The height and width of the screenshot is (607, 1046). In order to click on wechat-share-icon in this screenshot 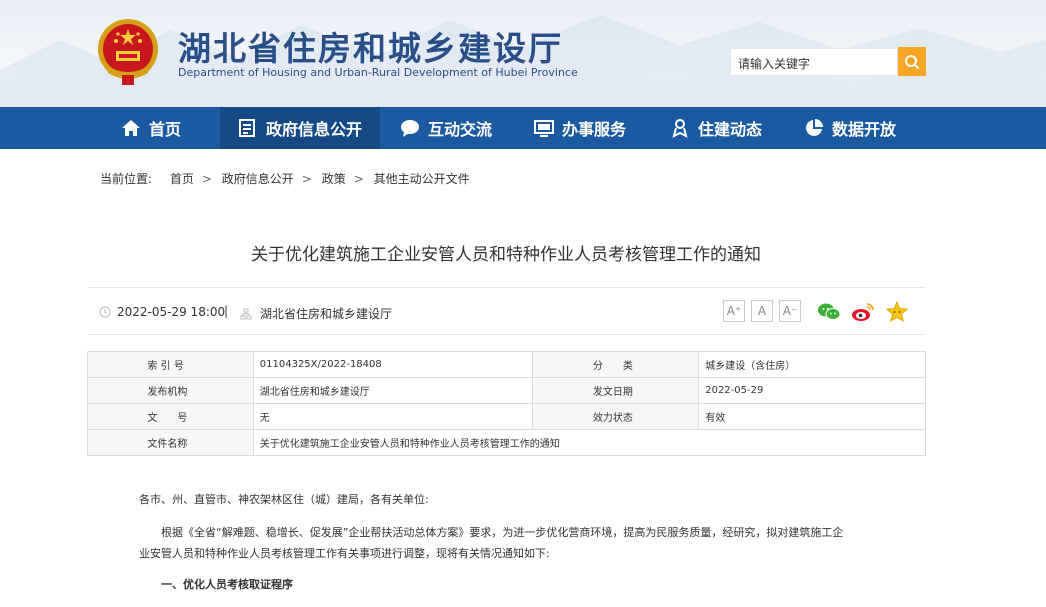, I will do `click(829, 312)`.